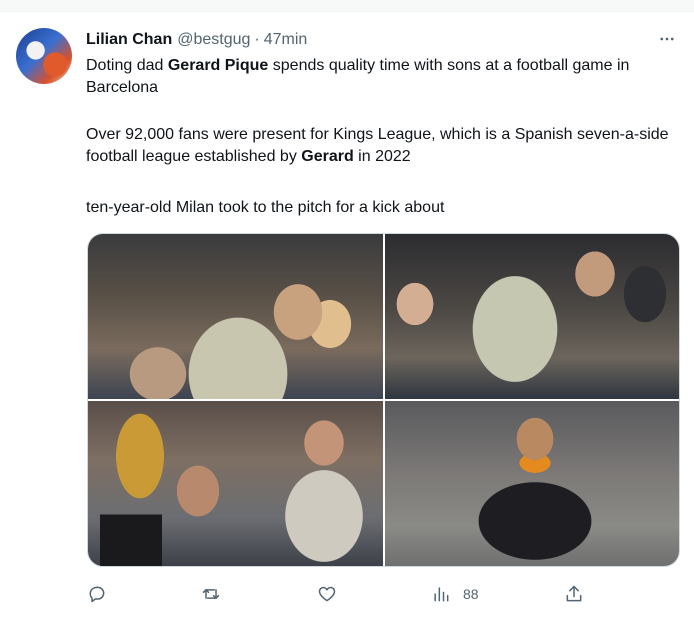 This screenshot has height=620, width=694. I want to click on tweet-timestamp: 47min, so click(286, 40).